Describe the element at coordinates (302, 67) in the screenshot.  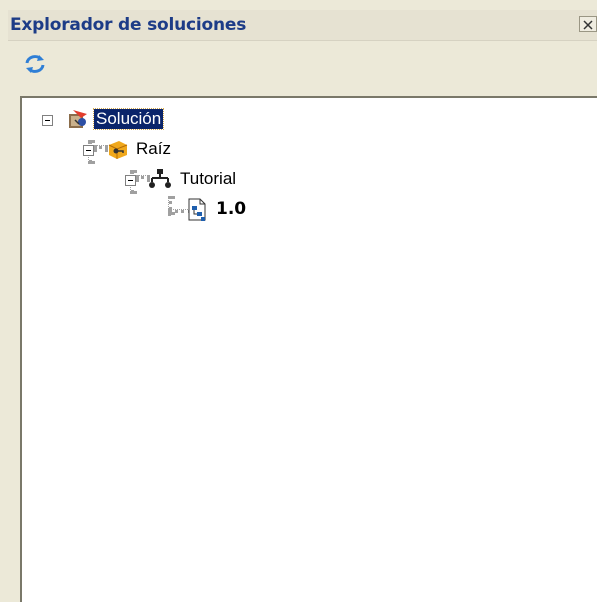
I see `panel-toolbar` at that location.